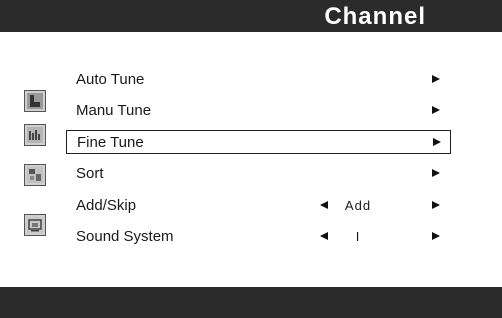 The image size is (502, 318). What do you see at coordinates (110, 79) in the screenshot?
I see `menu-item-label: Auto Tune` at bounding box center [110, 79].